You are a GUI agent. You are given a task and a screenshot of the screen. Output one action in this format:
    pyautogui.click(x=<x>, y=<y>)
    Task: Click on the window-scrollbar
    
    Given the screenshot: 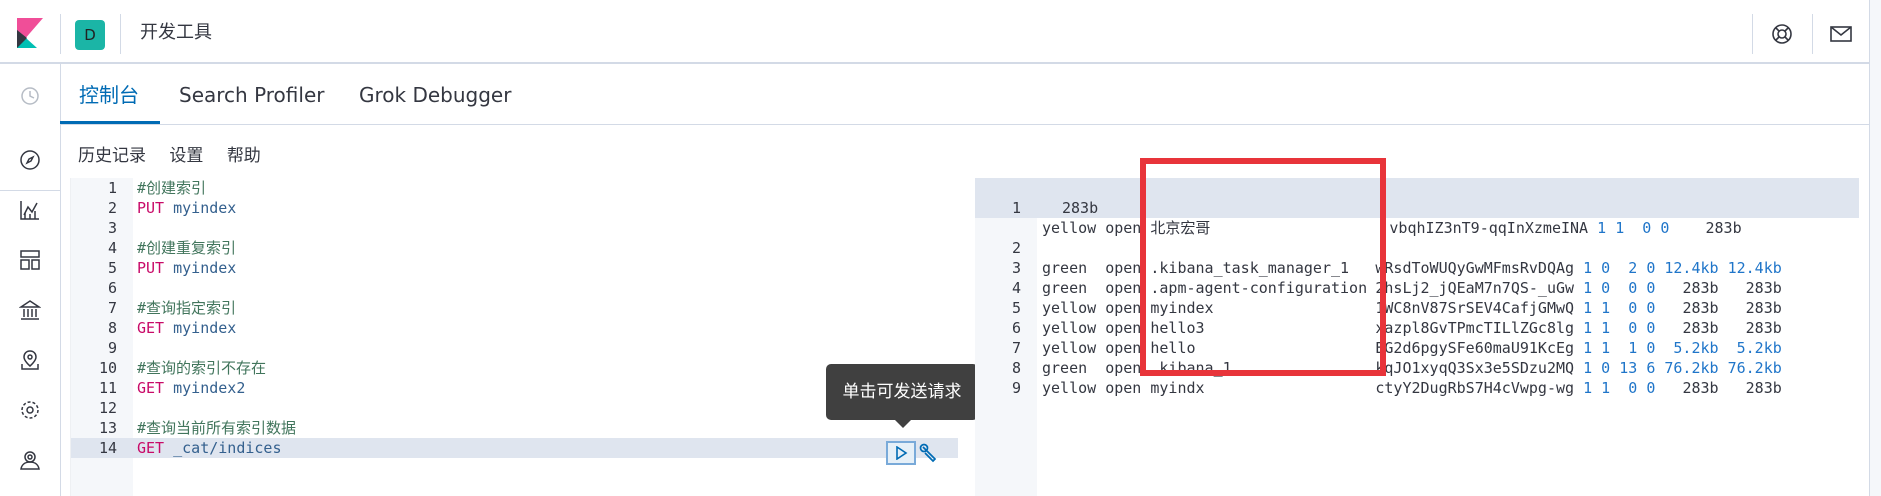 What is the action you would take?
    pyautogui.click(x=1875, y=248)
    